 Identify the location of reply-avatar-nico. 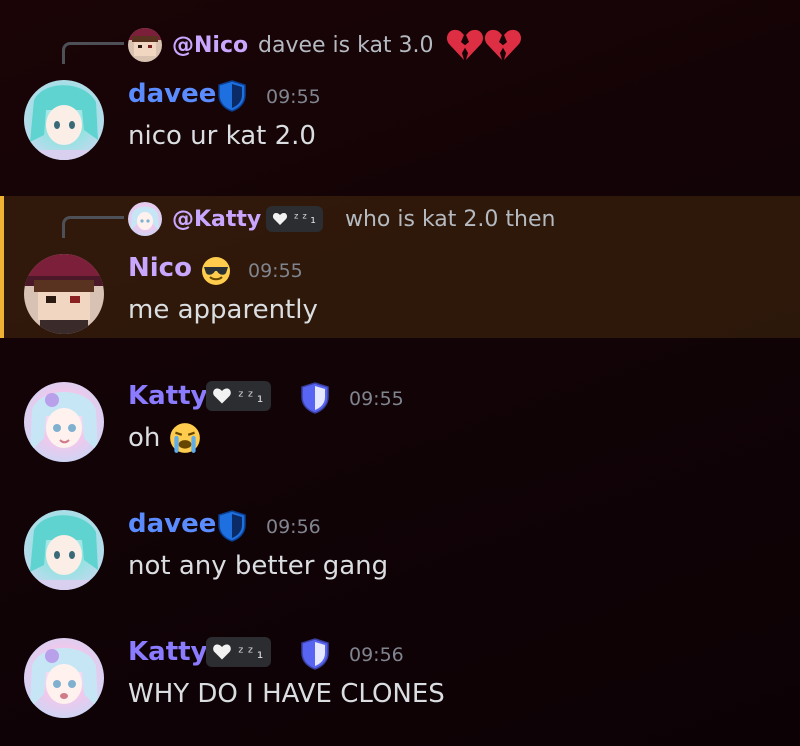
(145, 45).